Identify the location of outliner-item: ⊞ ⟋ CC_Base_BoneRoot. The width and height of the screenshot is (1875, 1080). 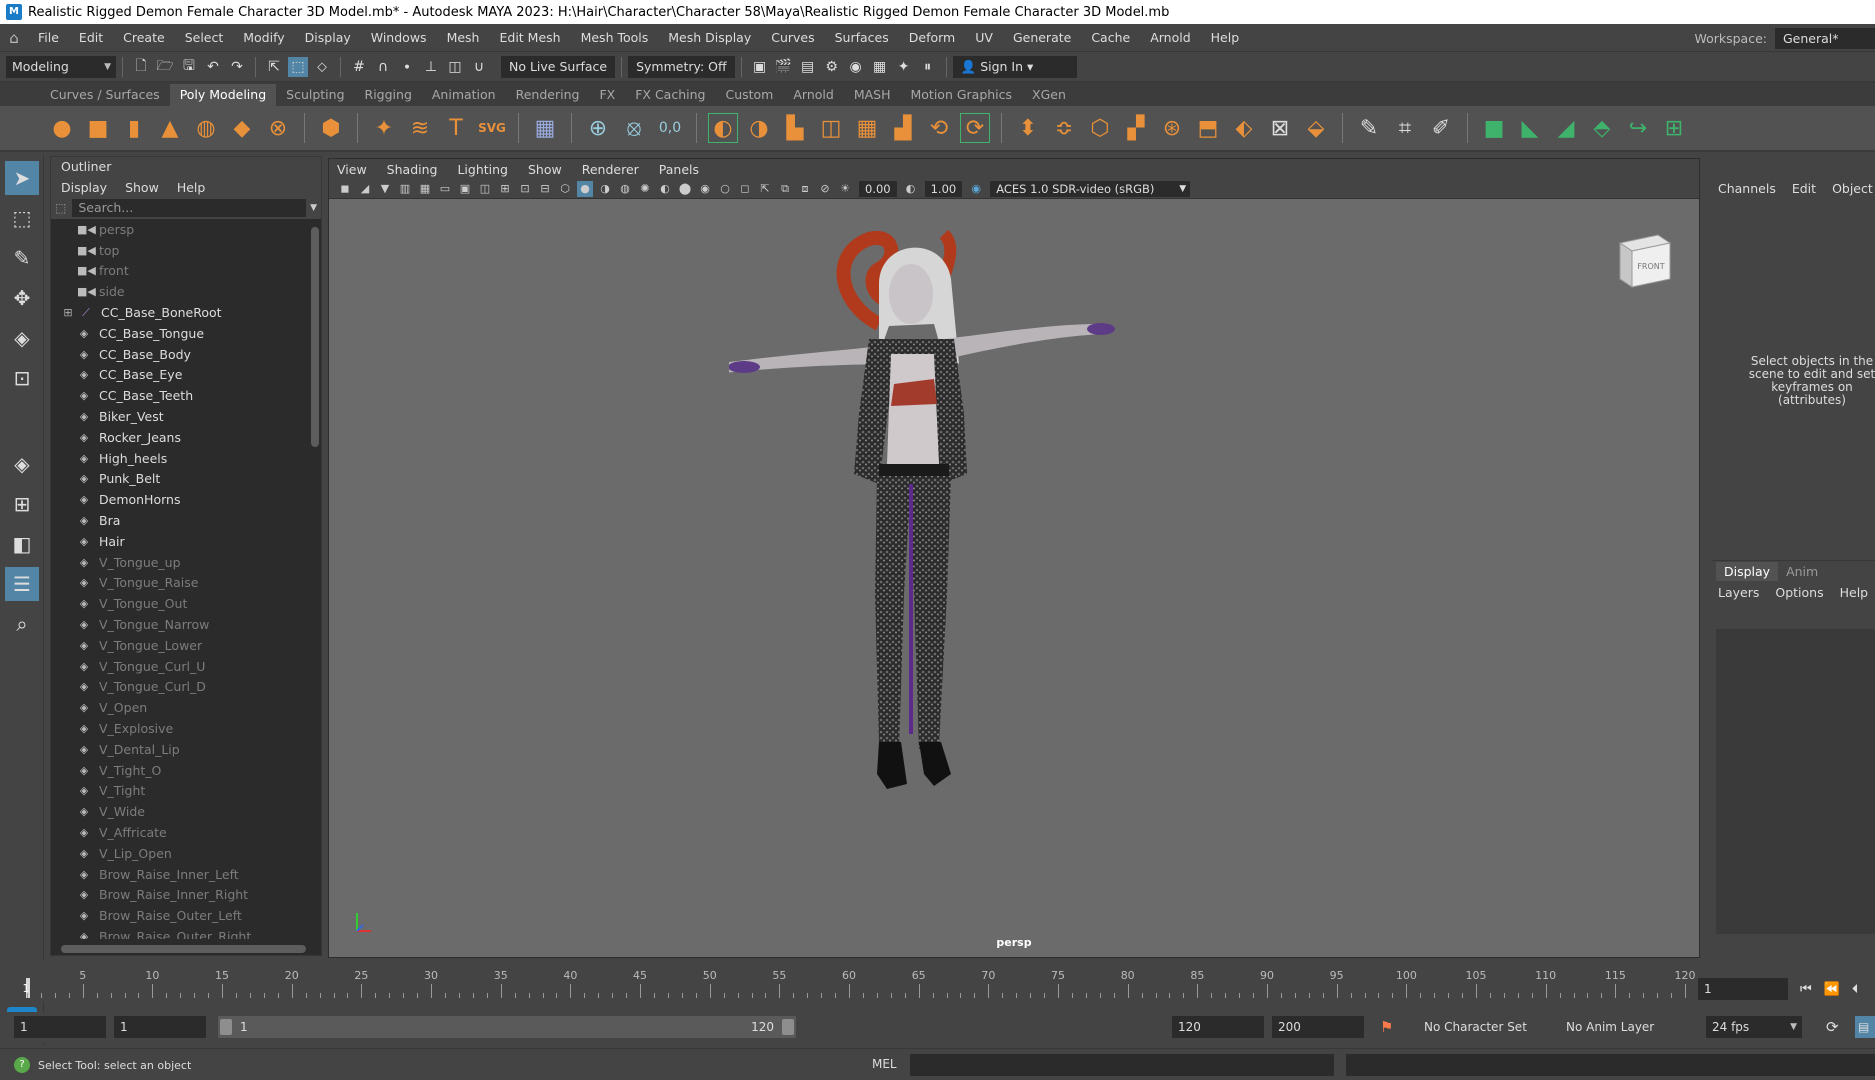
(179, 312).